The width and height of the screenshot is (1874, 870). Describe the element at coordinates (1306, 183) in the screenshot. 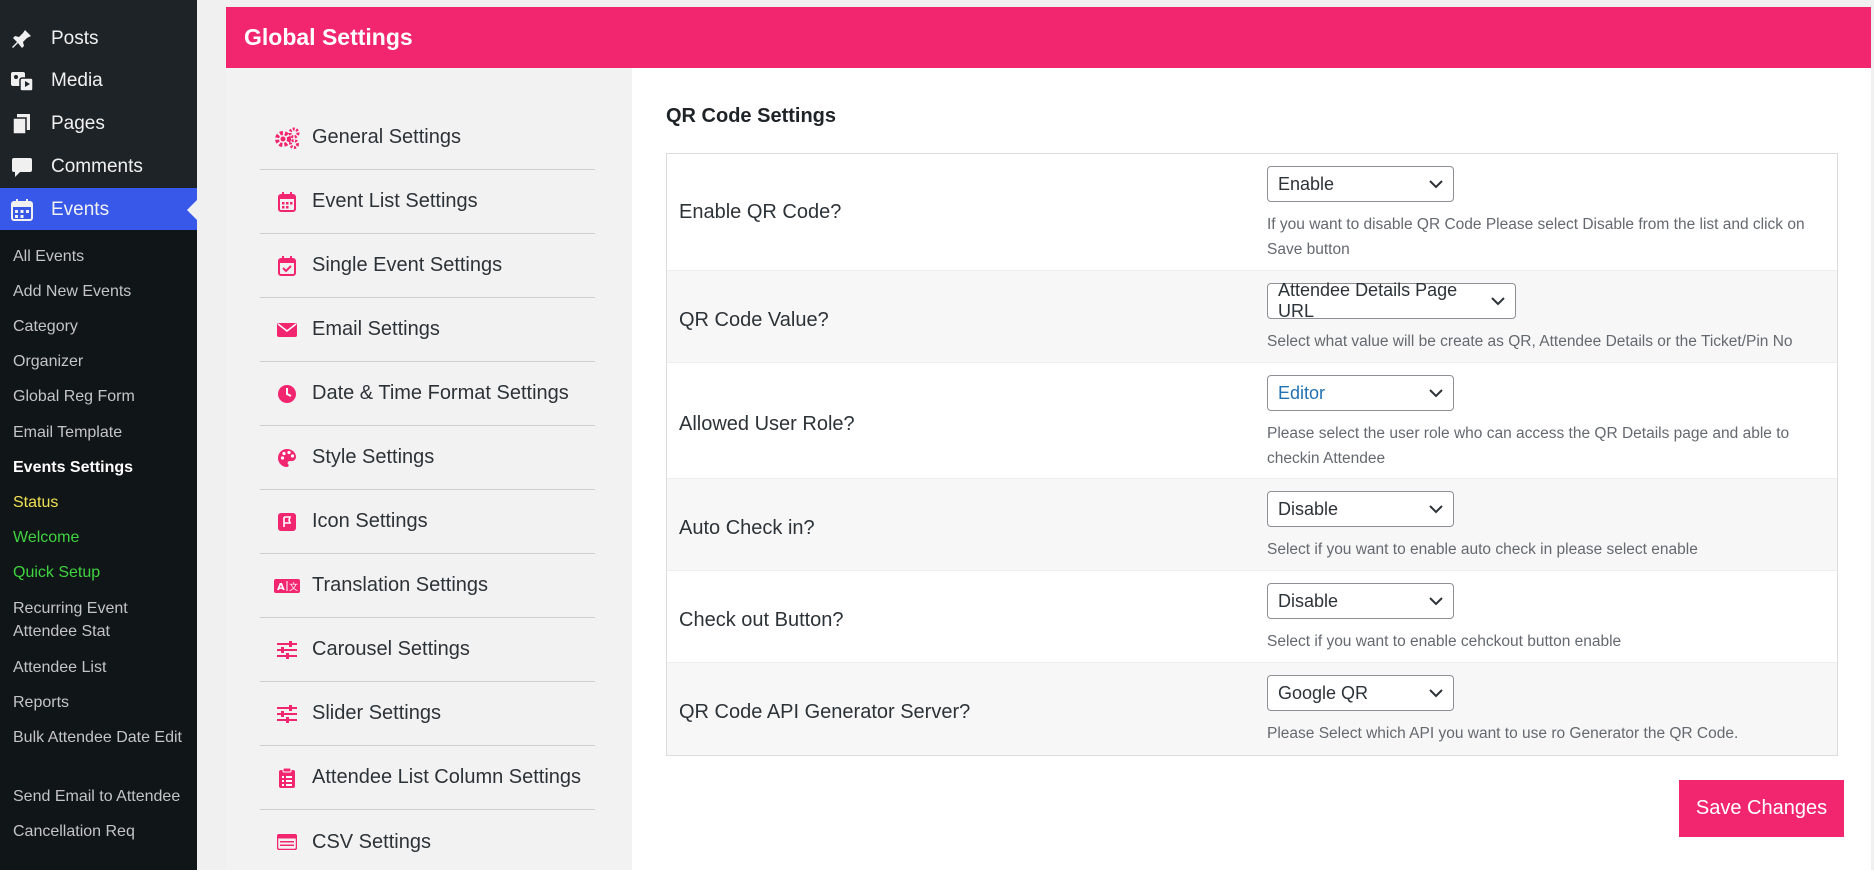

I see `select-value: Enable` at that location.